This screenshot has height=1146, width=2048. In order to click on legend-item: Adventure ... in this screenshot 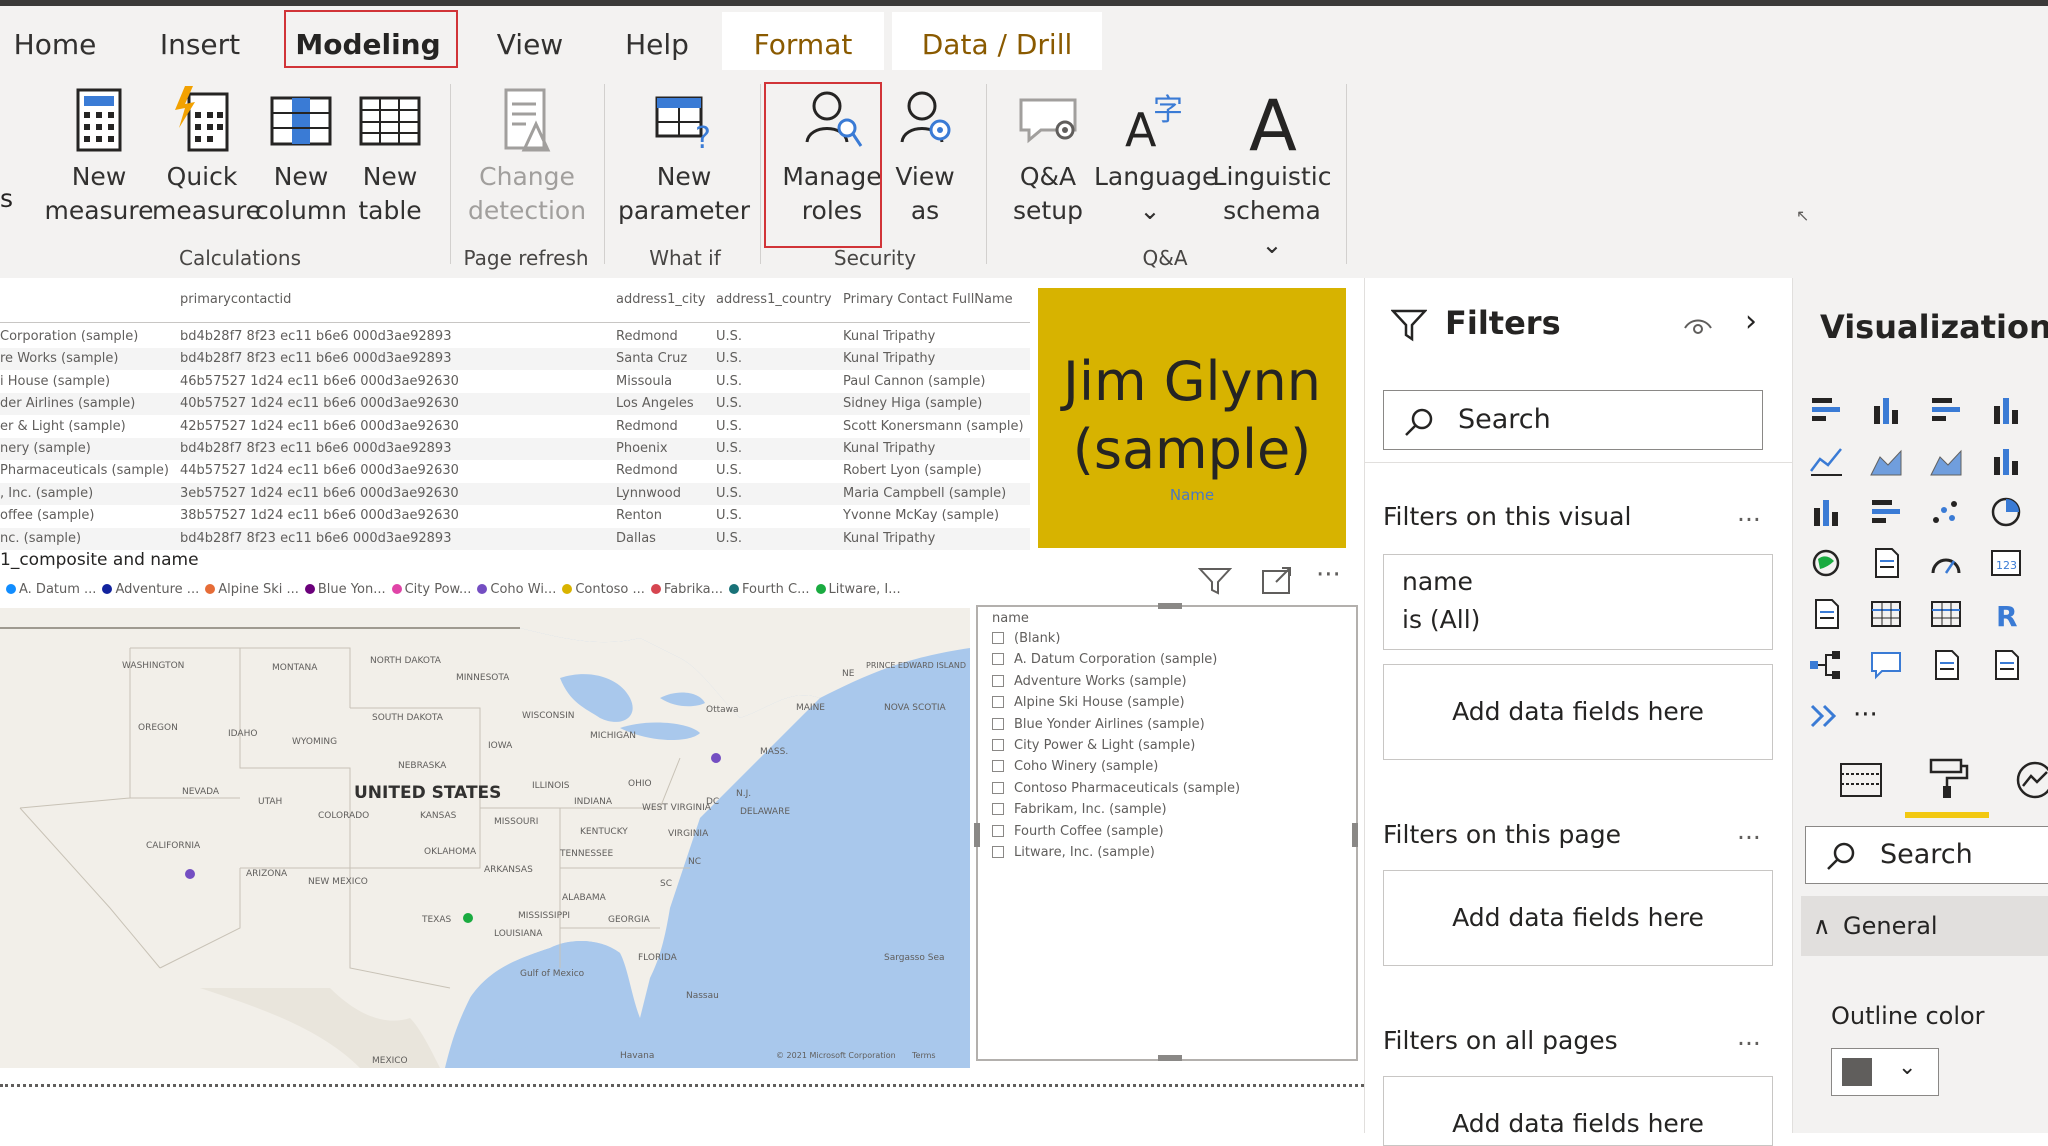, I will do `click(157, 589)`.